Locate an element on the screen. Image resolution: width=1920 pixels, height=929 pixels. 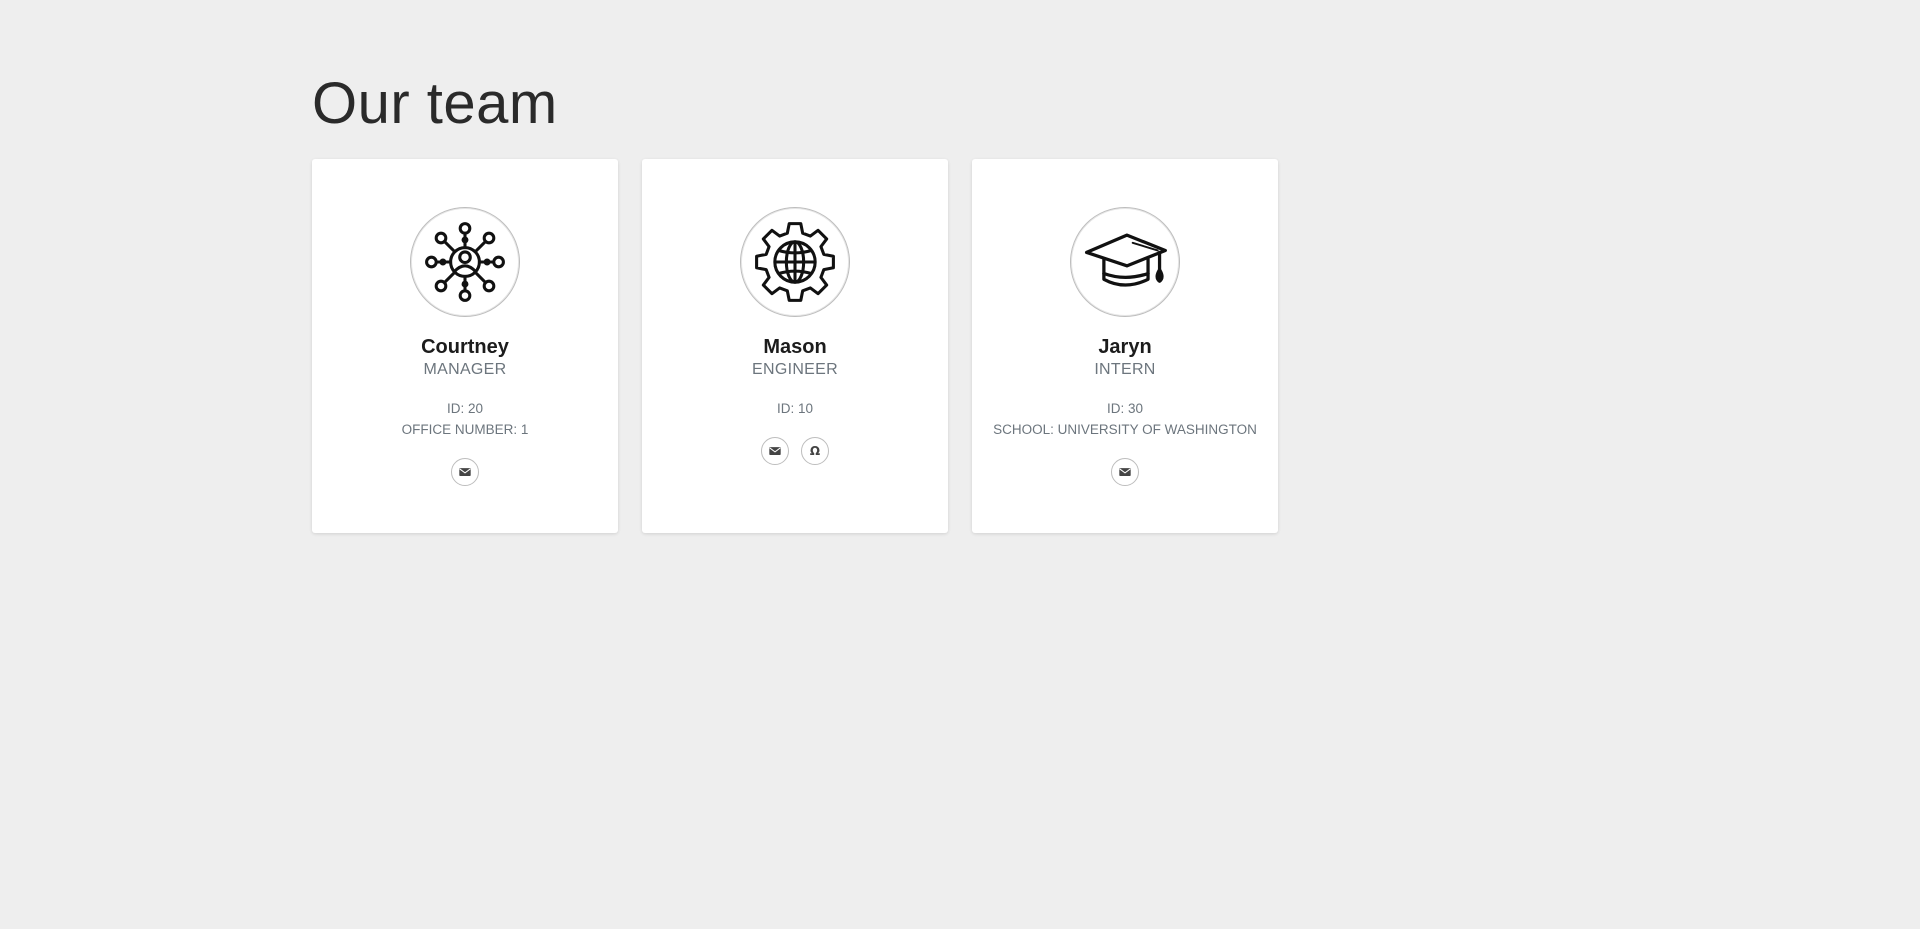
member-school: SCHOOL: UNIVERSITY OF WASHINGTON is located at coordinates (1125, 429).